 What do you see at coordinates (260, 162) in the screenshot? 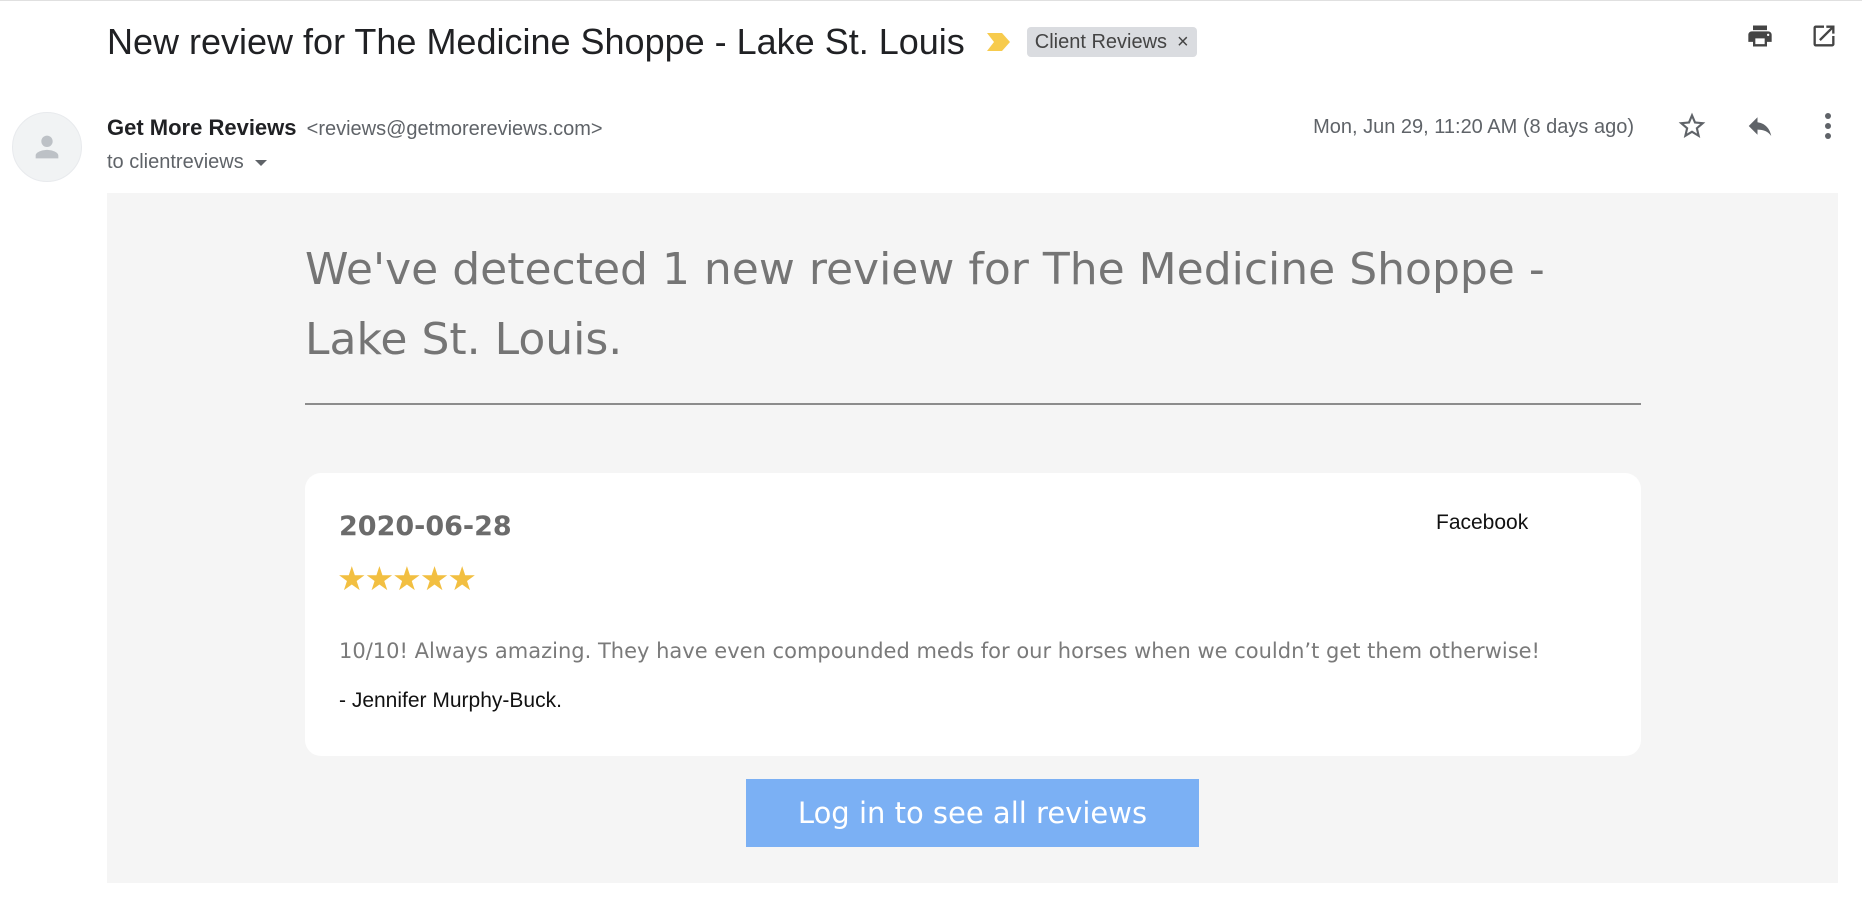
I see `caret-down-icon` at bounding box center [260, 162].